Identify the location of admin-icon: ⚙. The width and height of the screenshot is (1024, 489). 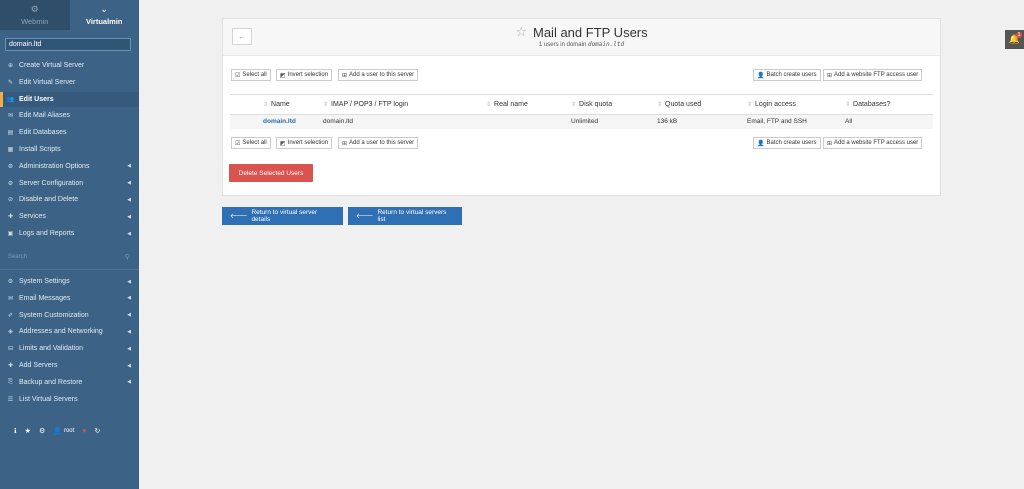
(10, 166).